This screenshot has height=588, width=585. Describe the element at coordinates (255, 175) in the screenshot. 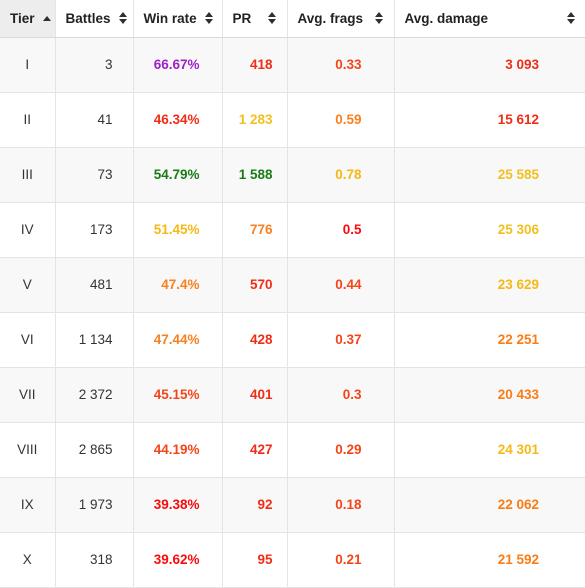

I see `cell-pr: 1 588` at that location.